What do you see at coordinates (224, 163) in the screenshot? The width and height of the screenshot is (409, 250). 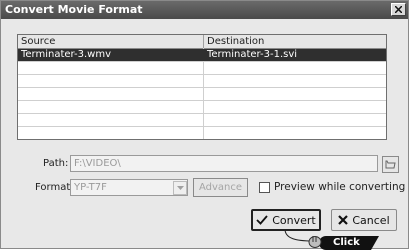 I see `path-field: F:\VIDEO\` at bounding box center [224, 163].